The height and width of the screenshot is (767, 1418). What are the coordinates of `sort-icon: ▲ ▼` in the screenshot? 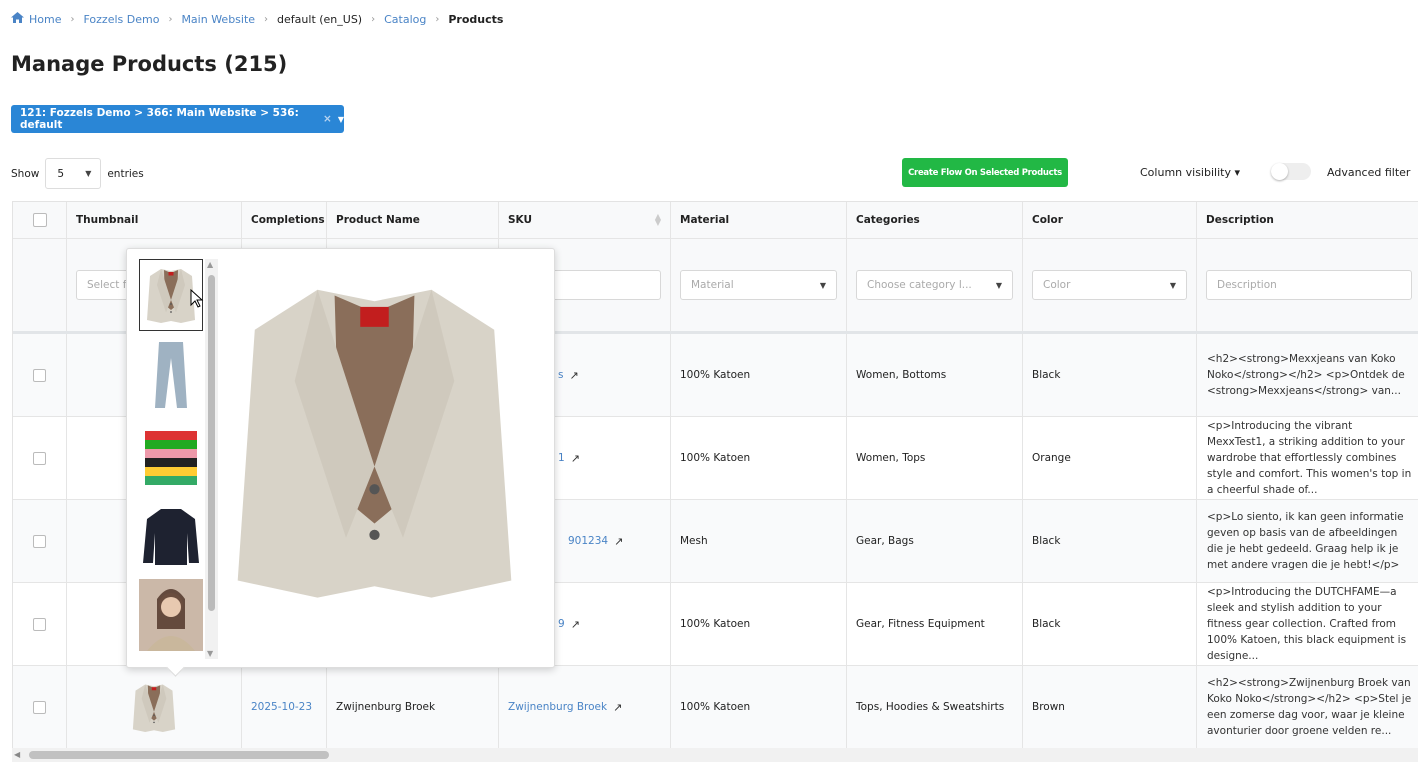 It's located at (658, 220).